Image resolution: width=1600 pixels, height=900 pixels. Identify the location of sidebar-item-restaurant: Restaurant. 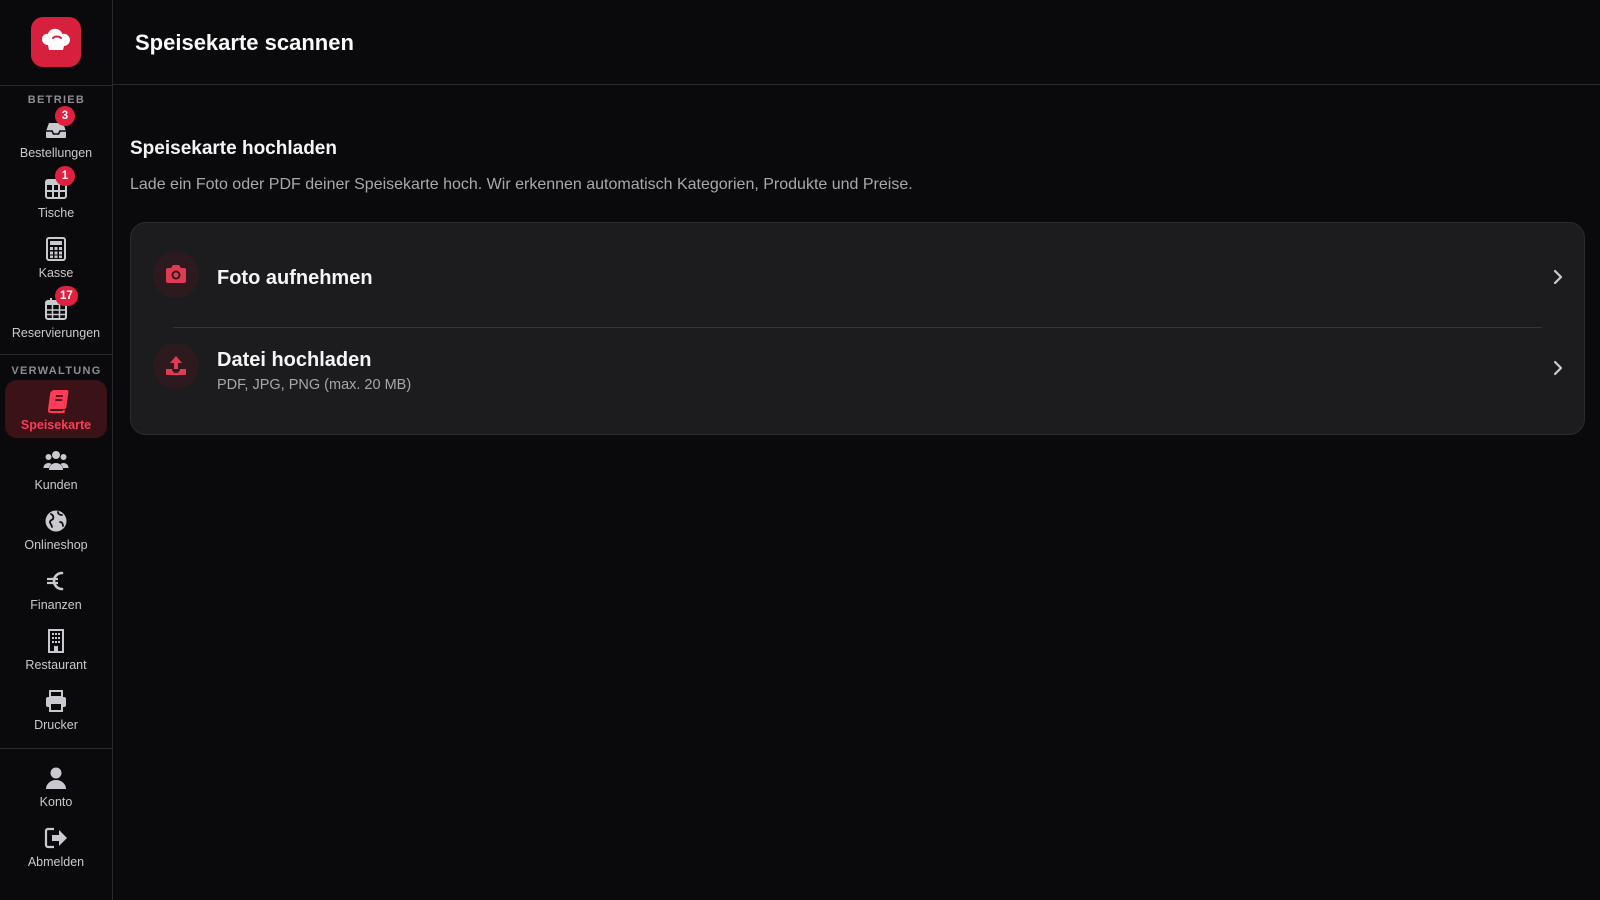
(56, 649).